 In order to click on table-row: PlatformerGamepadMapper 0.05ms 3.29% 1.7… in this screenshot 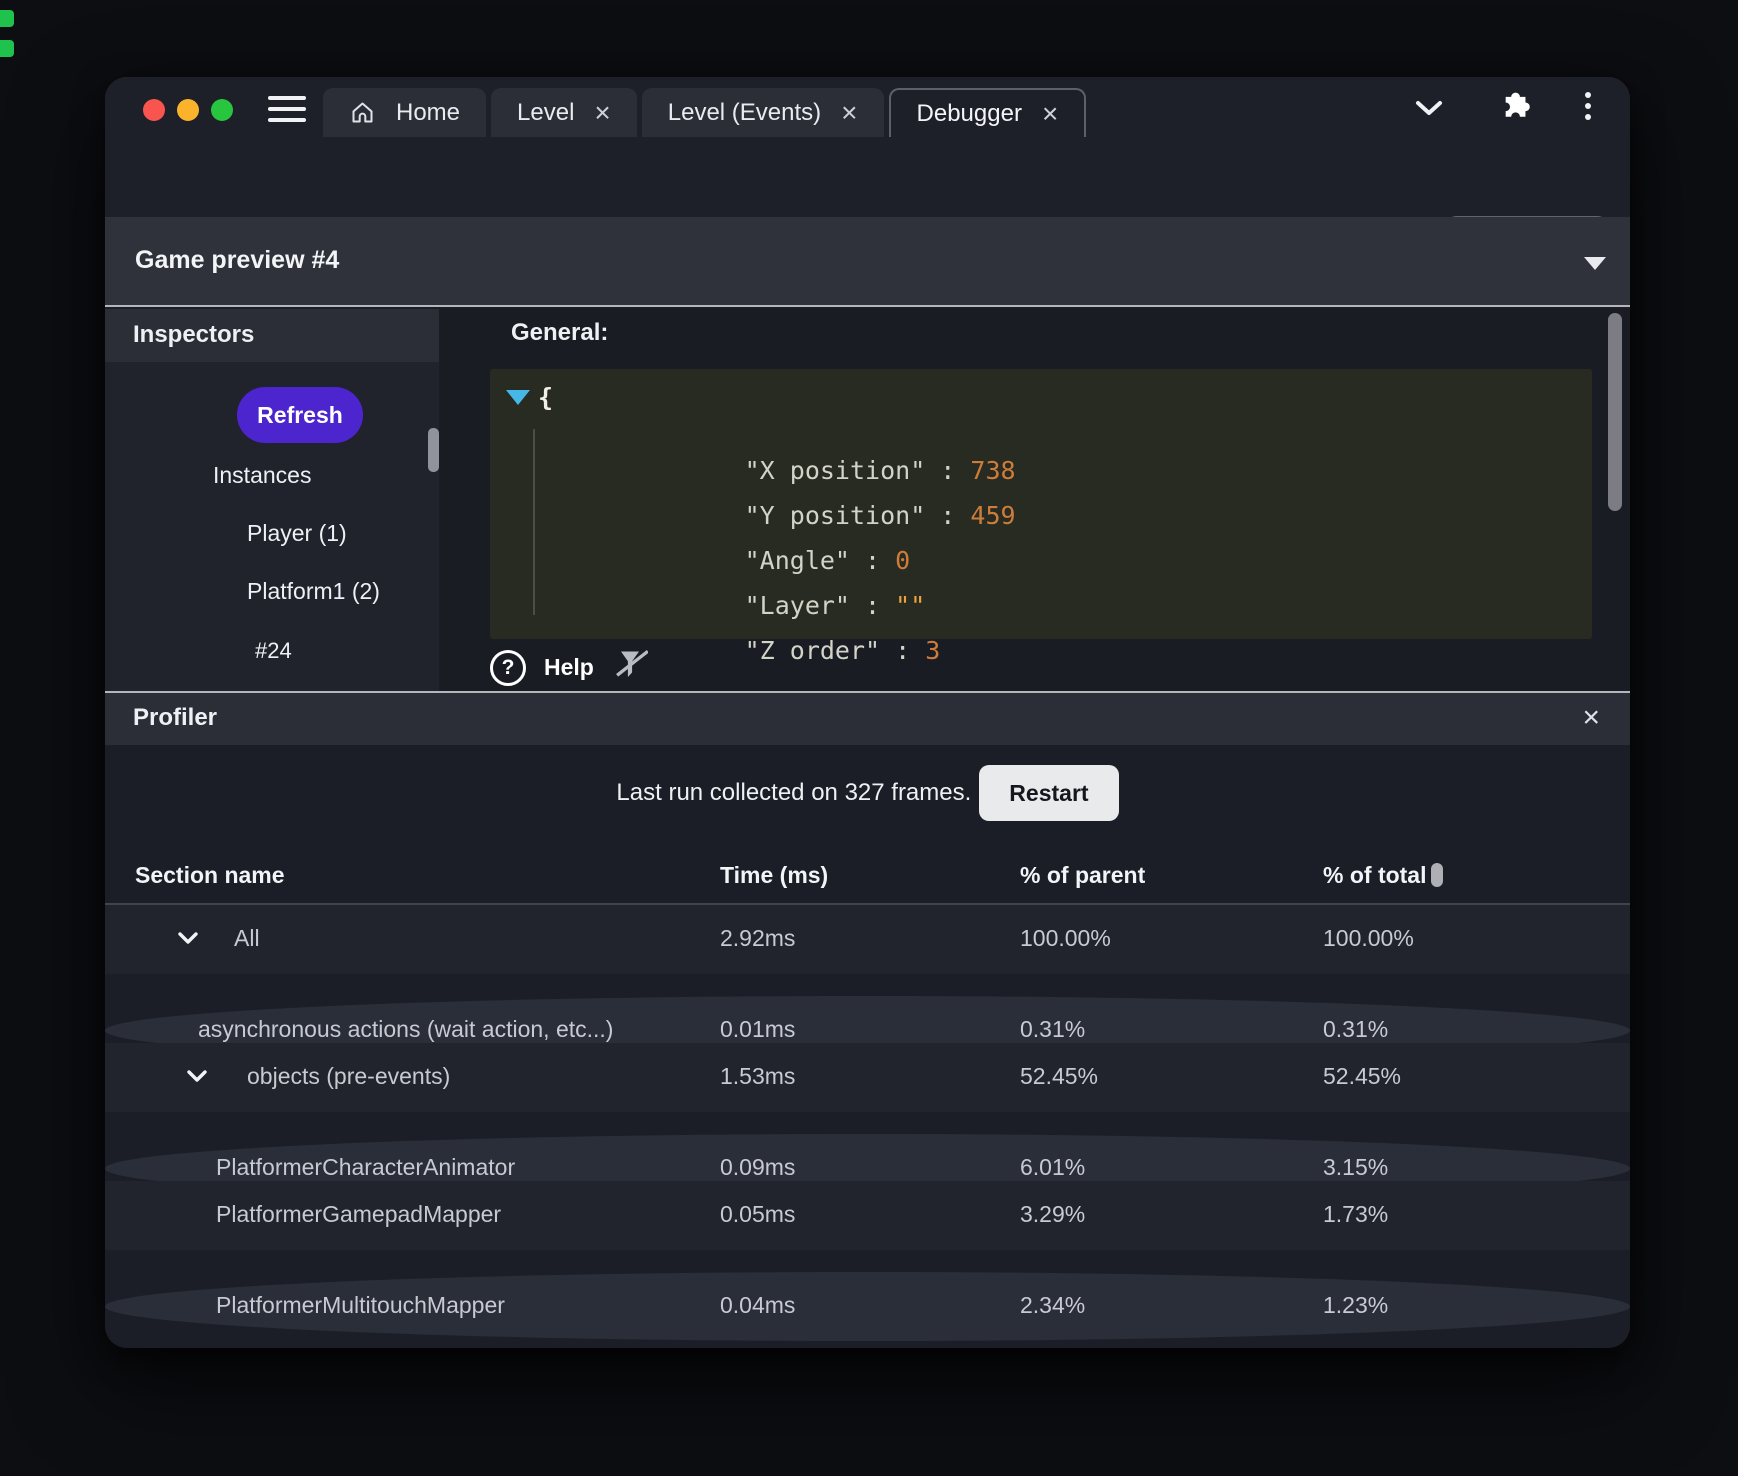, I will do `click(867, 1215)`.